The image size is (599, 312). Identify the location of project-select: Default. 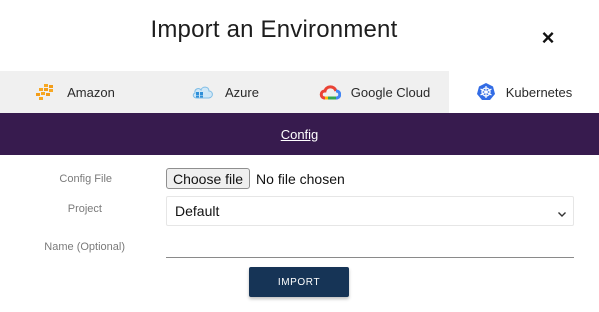
(370, 211).